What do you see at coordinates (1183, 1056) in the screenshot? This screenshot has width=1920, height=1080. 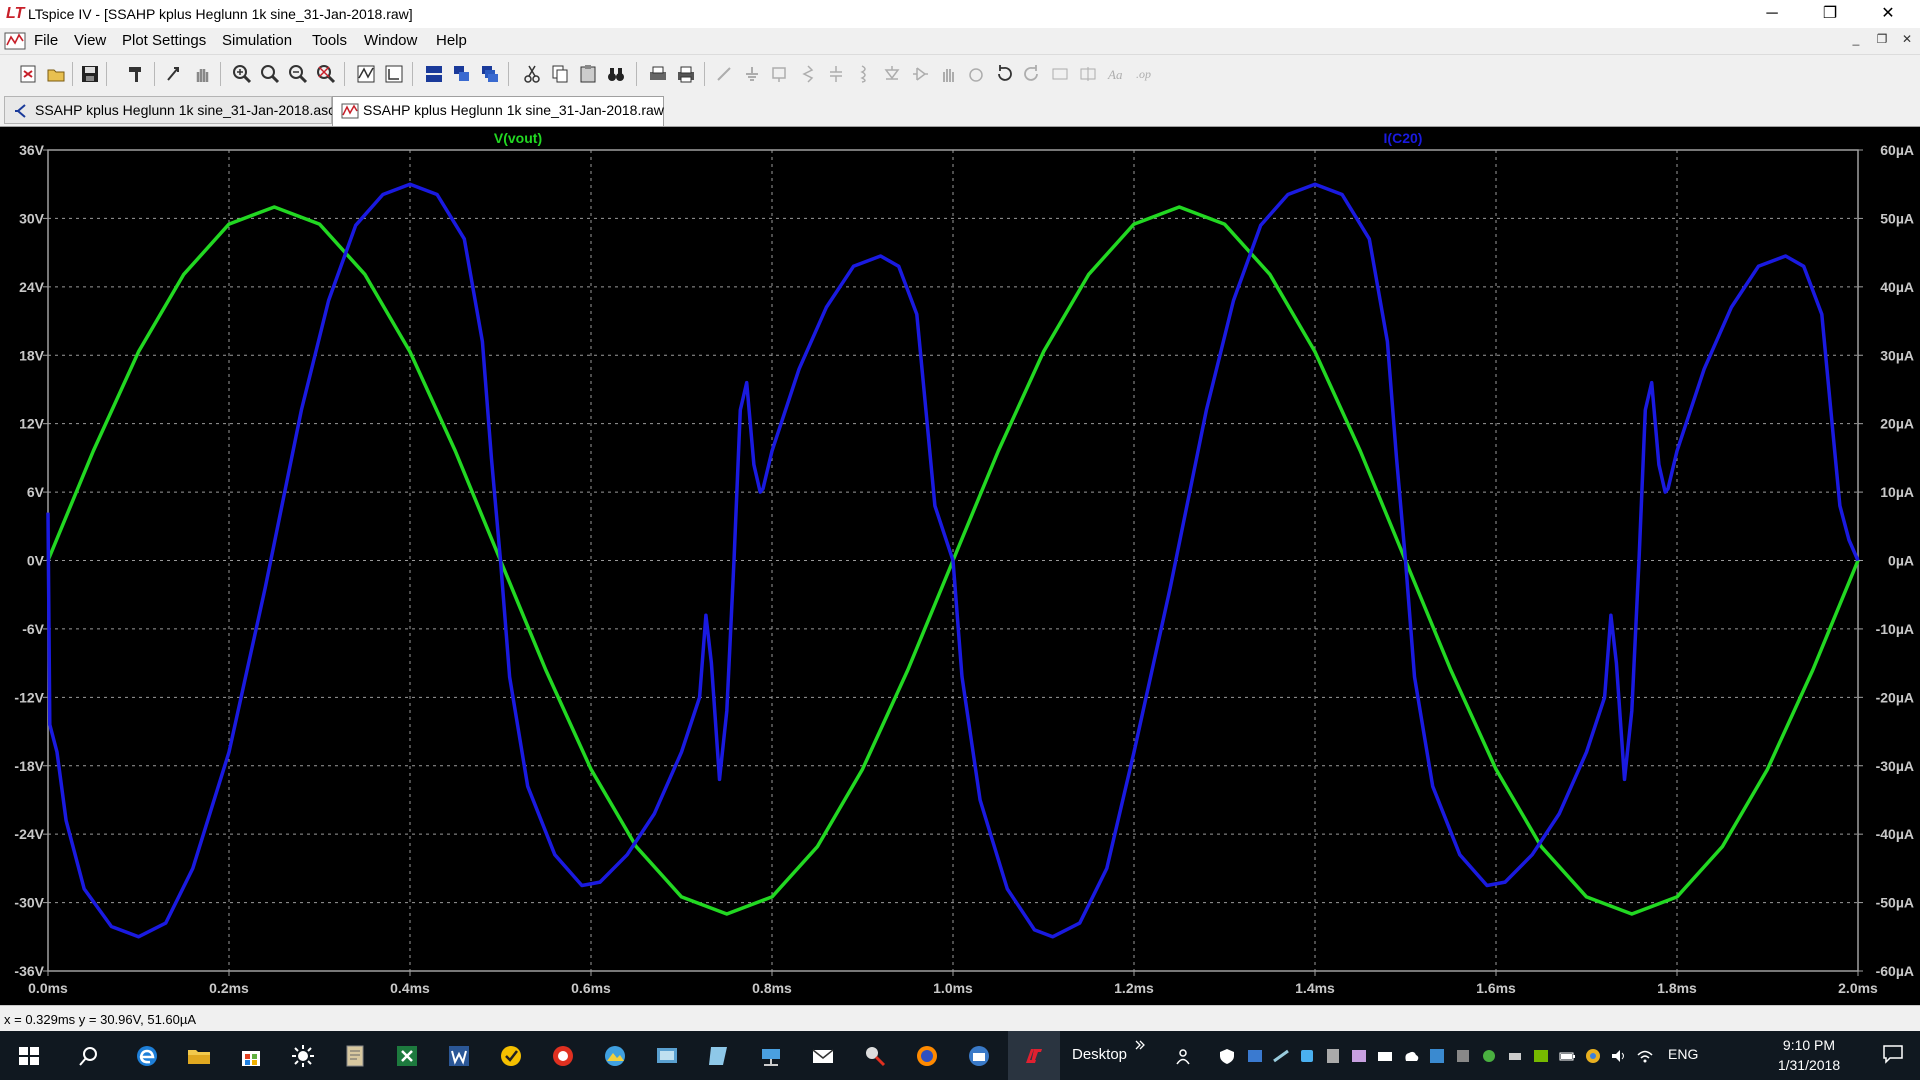 I see `people-icon` at bounding box center [1183, 1056].